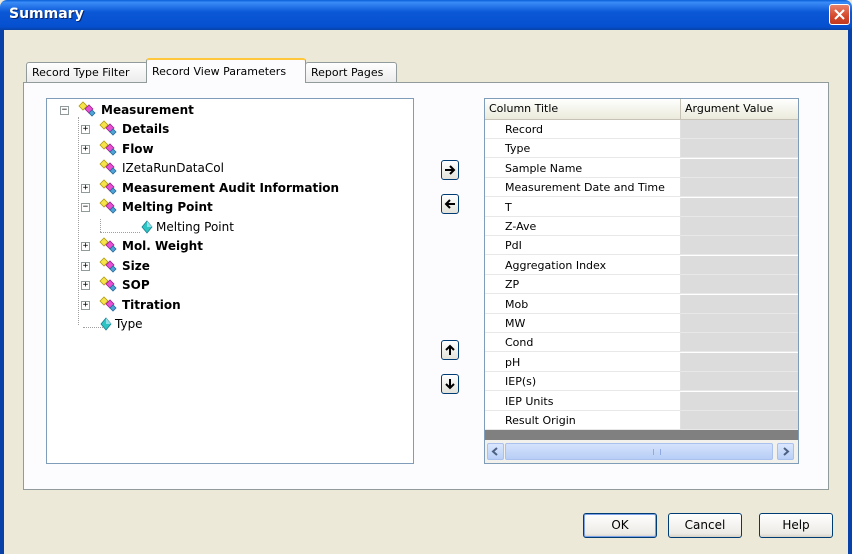 The height and width of the screenshot is (554, 852). Describe the element at coordinates (227, 285) in the screenshot. I see `tree-node-sop: + SOP` at that location.